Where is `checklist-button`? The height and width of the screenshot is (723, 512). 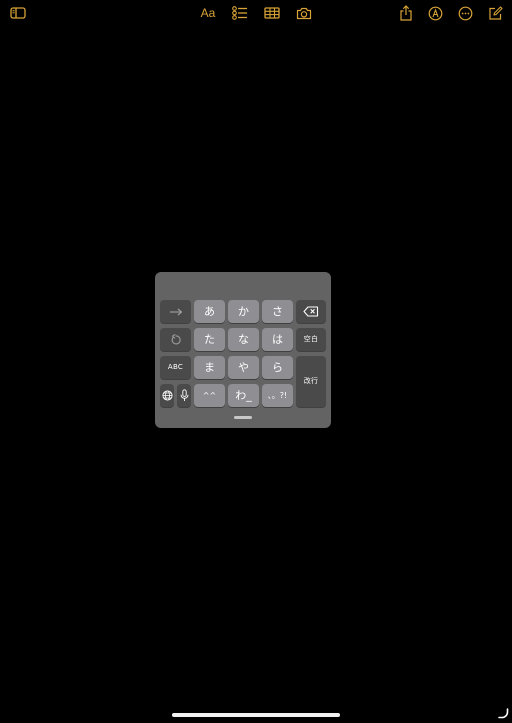
checklist-button is located at coordinates (240, 13).